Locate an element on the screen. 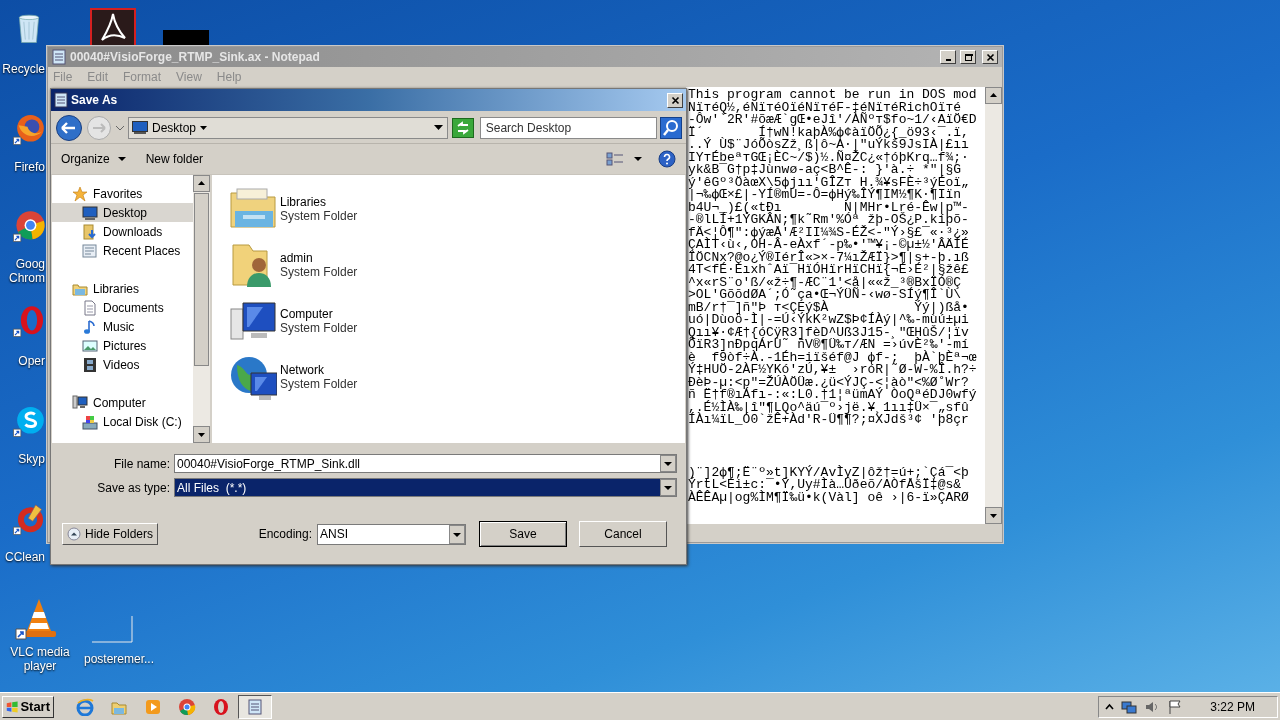  text-line: )¨]2ф¶;Ë¨º»t]KYÝ/AvÌyZ|ôž†=ú+;`Çá¯<þ is located at coordinates (829, 472).